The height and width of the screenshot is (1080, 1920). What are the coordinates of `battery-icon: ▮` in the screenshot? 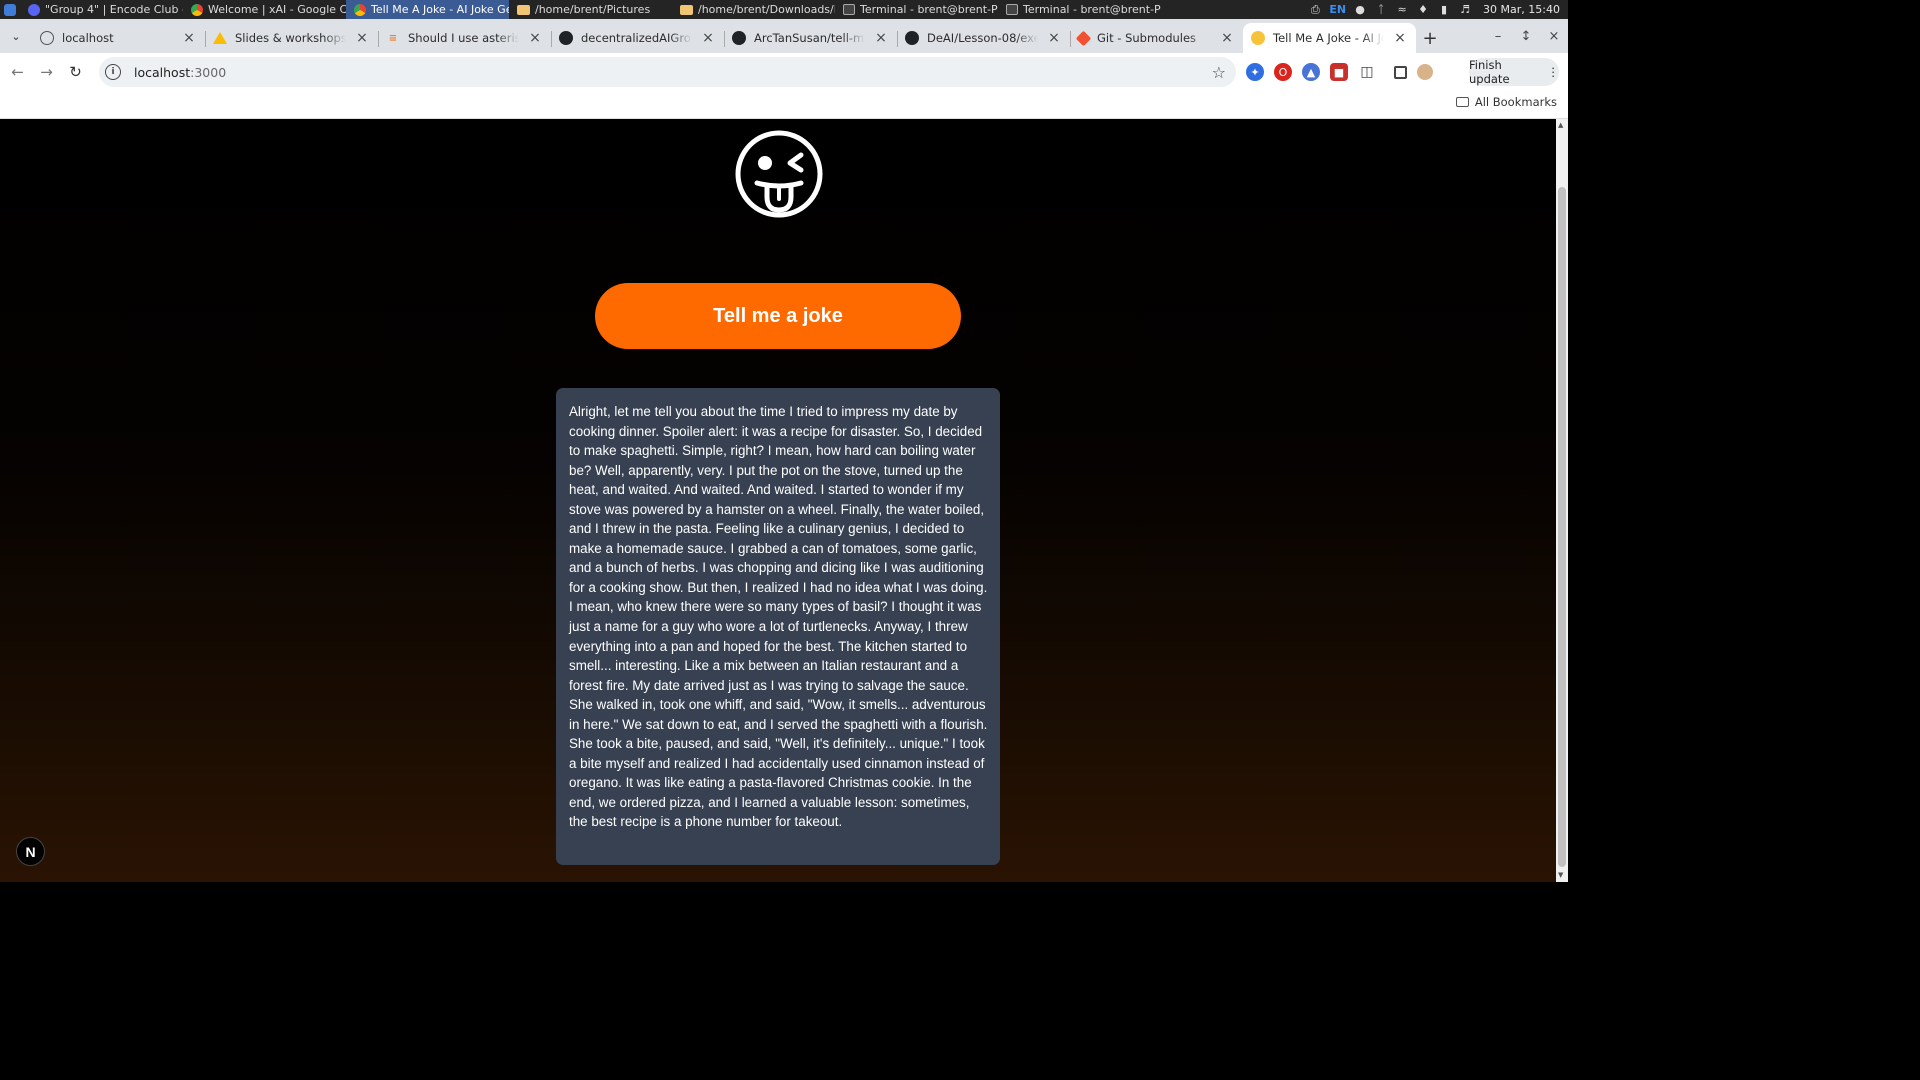 It's located at (1444, 9).